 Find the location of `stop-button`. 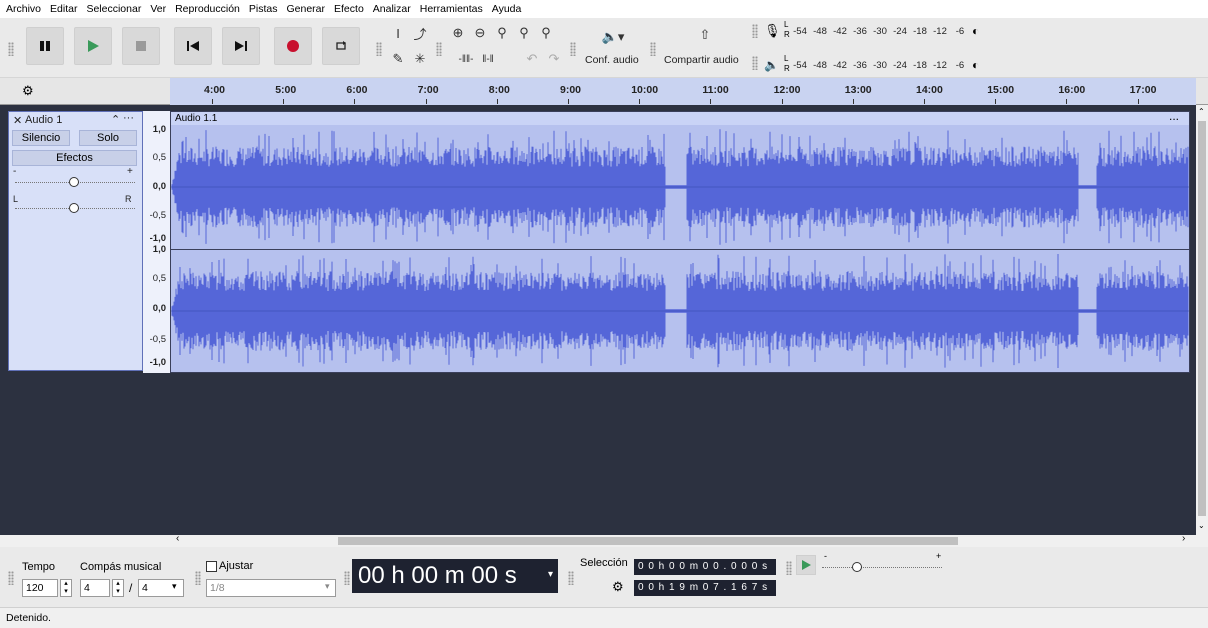

stop-button is located at coordinates (141, 46).